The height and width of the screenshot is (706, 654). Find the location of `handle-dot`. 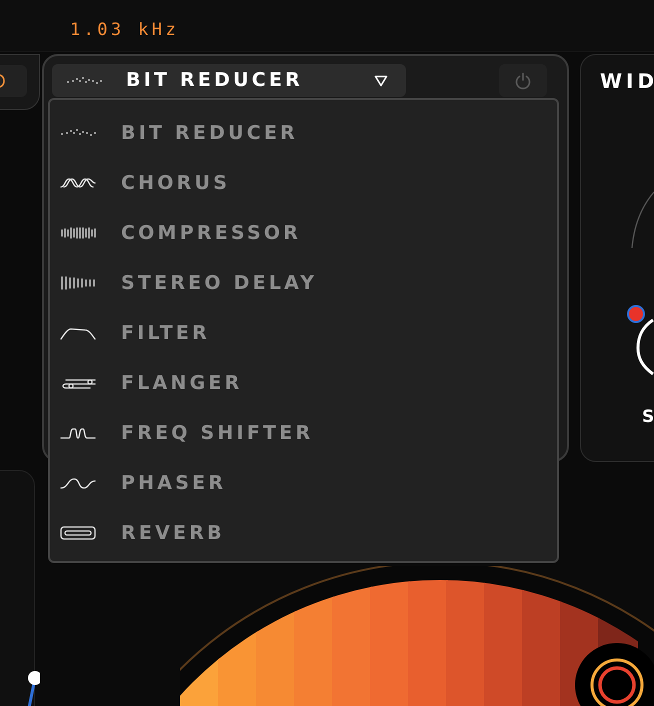

handle-dot is located at coordinates (636, 314).